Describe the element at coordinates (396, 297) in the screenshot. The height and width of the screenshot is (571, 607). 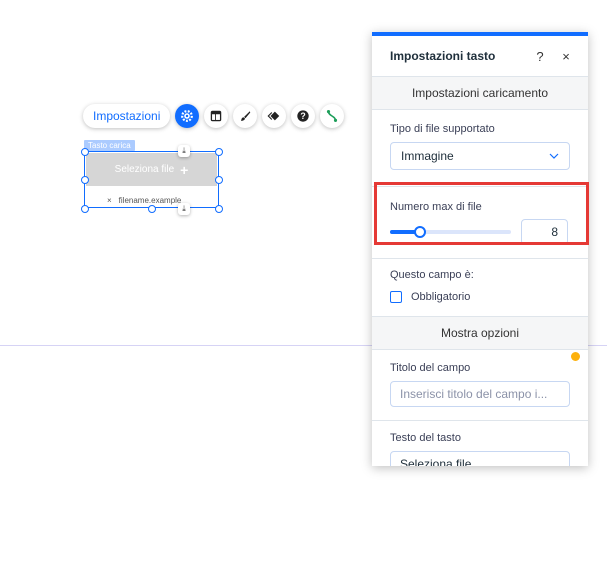
I see `required-checkbox` at that location.